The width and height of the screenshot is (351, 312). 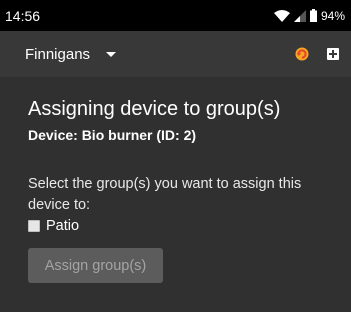 What do you see at coordinates (175, 15) in the screenshot?
I see `status-bar: 14:56 94%` at bounding box center [175, 15].